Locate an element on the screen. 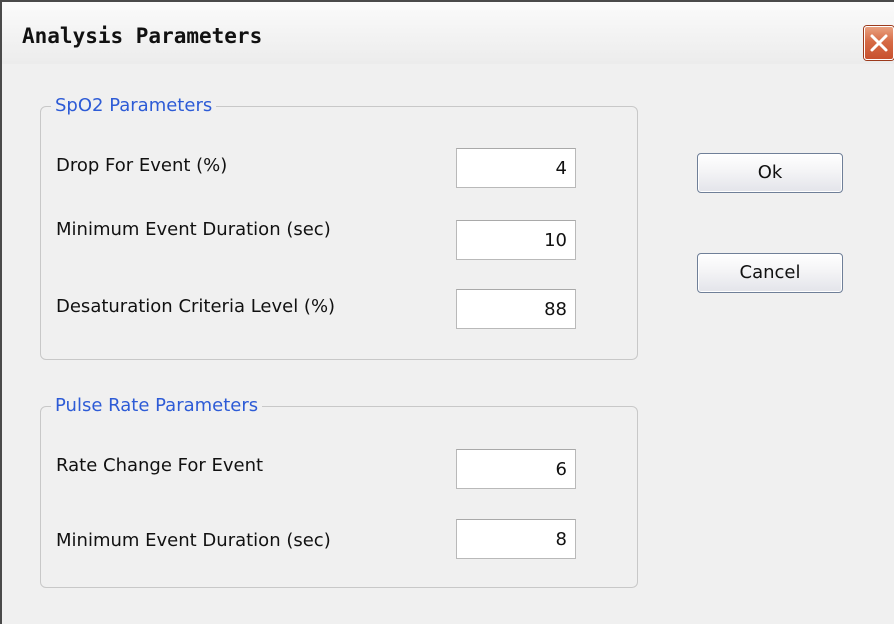  pulse-min-event-duration-label: Minimum Event Duration (sec) is located at coordinates (193, 540).